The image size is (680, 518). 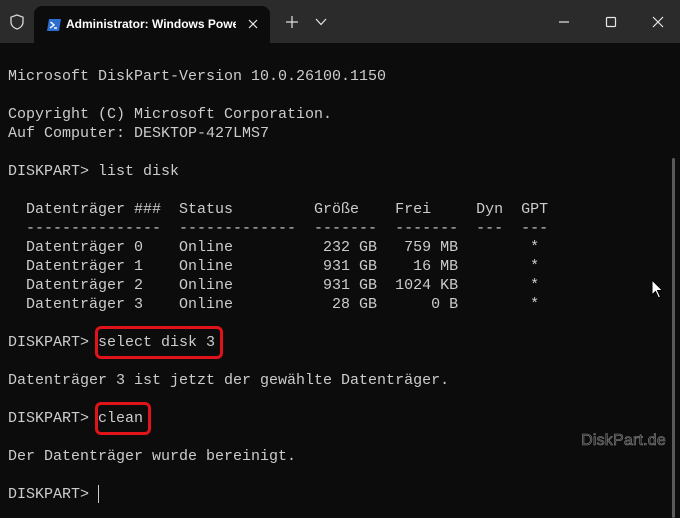 I want to click on minimize-icon, so click(x=564, y=22).